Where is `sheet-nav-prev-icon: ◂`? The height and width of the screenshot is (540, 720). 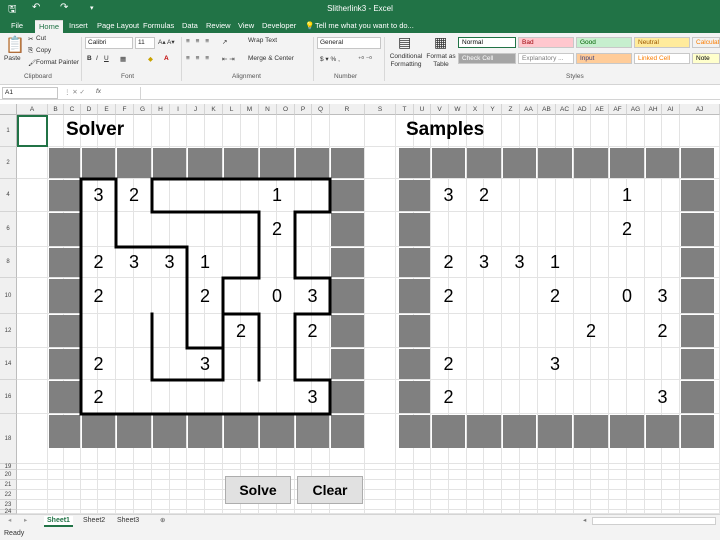
sheet-nav-prev-icon: ◂ is located at coordinates (9, 520).